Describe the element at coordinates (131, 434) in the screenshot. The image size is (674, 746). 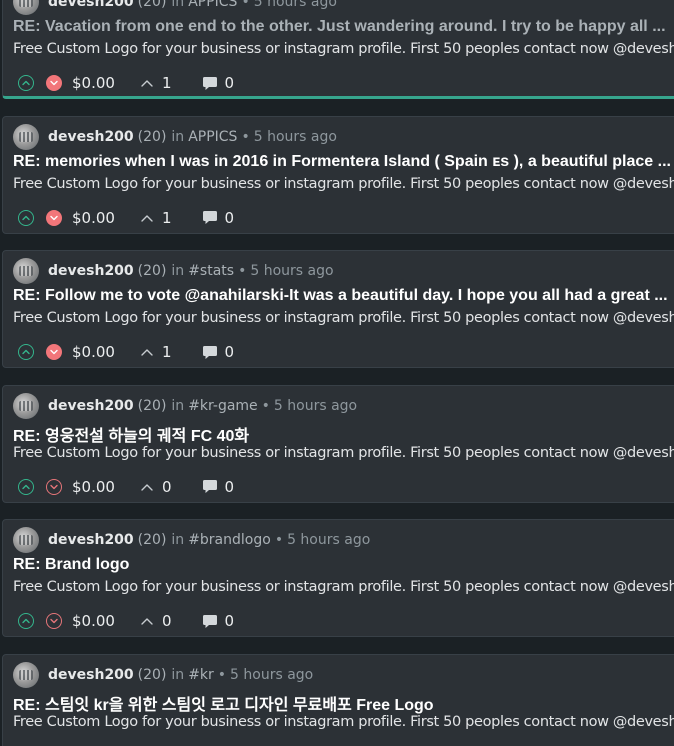
I see `post-title: RE: 영웅전설 하늘의 궤적 FC 40화` at that location.